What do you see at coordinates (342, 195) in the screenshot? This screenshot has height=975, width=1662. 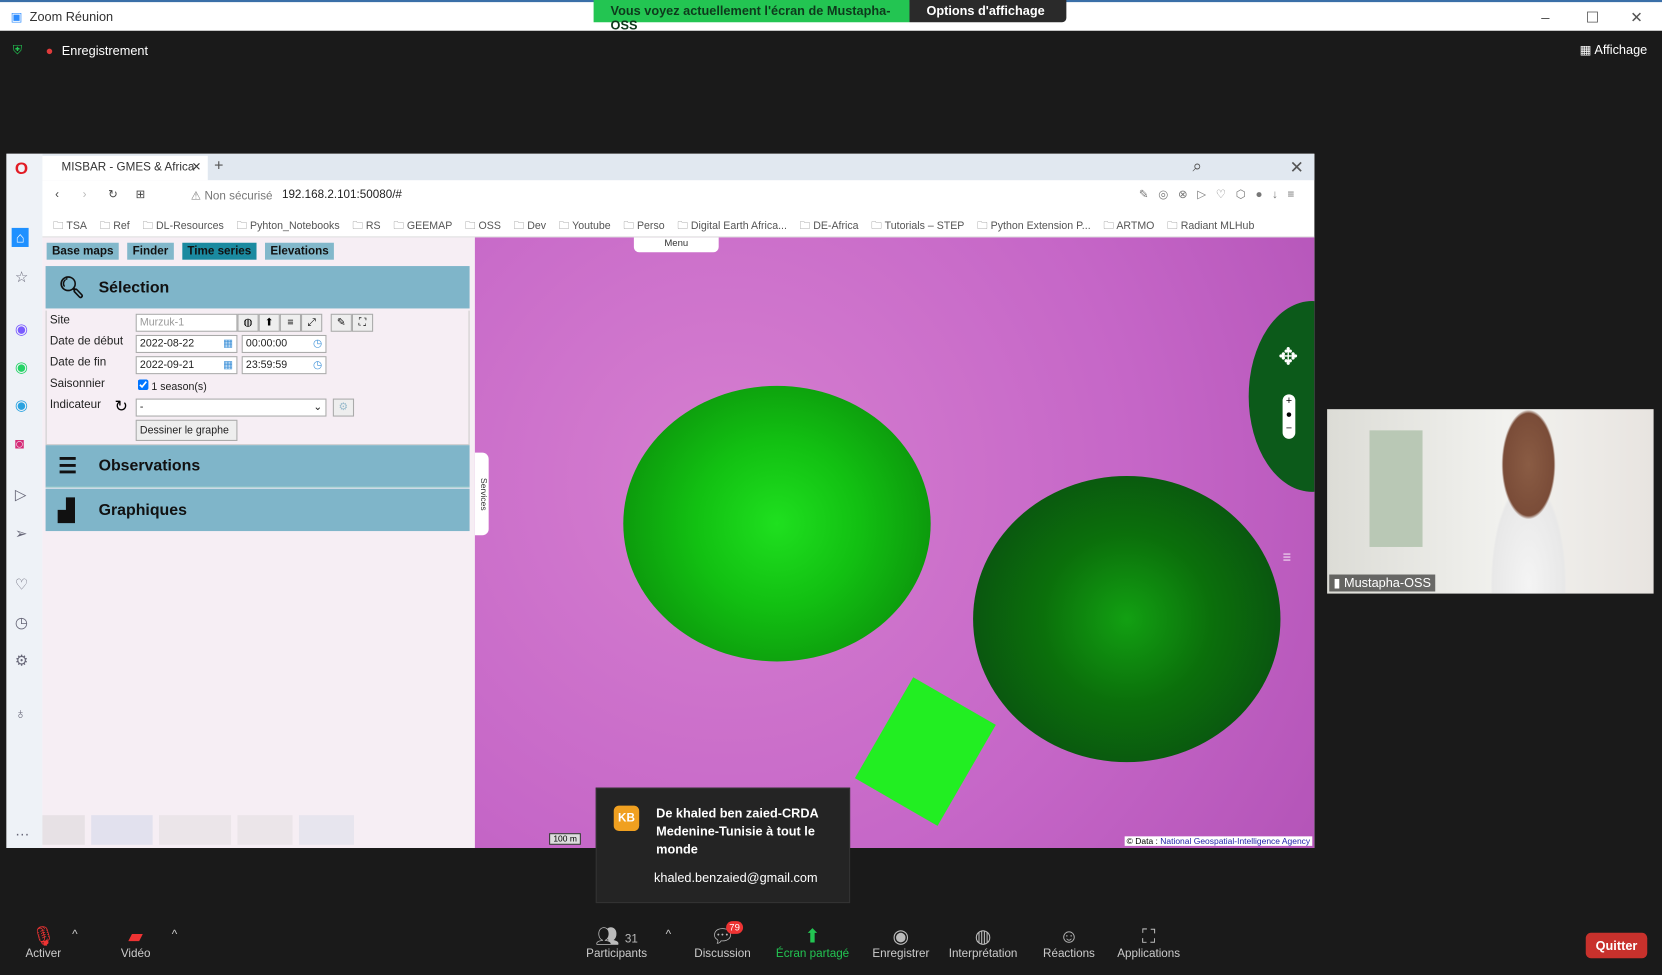 I see `url-field: 192.168.2.101:50080/#` at bounding box center [342, 195].